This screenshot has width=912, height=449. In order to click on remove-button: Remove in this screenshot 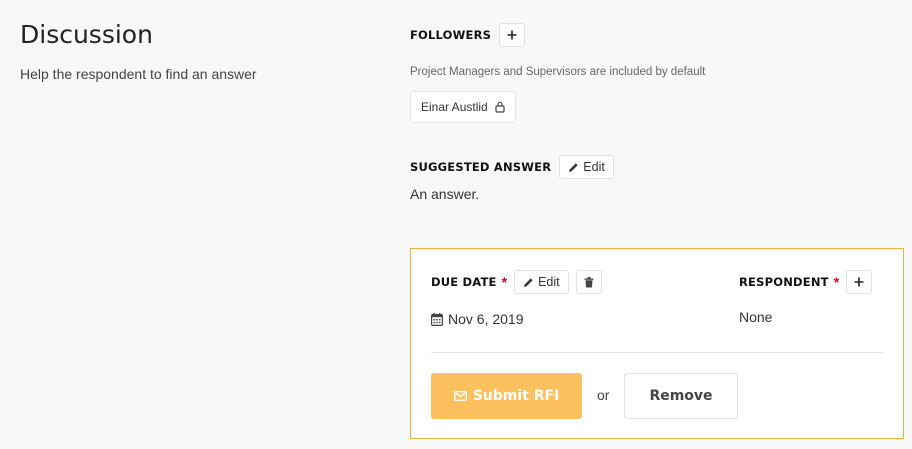, I will do `click(681, 396)`.